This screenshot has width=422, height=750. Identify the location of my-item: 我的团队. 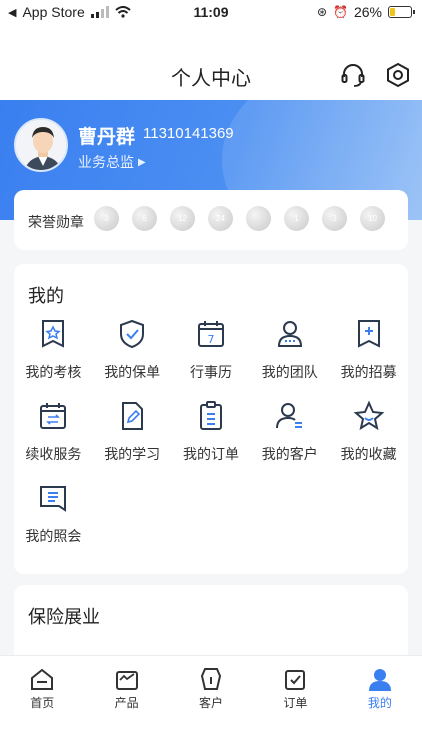
(289, 350).